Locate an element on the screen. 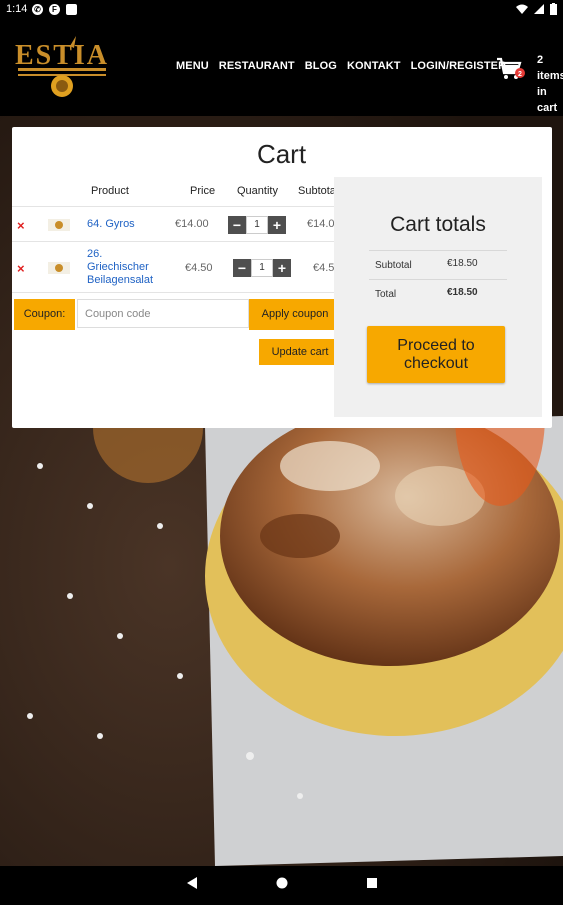 The width and height of the screenshot is (563, 905). proceed-to-checkout-button: Proceed to checkout is located at coordinates (436, 354).